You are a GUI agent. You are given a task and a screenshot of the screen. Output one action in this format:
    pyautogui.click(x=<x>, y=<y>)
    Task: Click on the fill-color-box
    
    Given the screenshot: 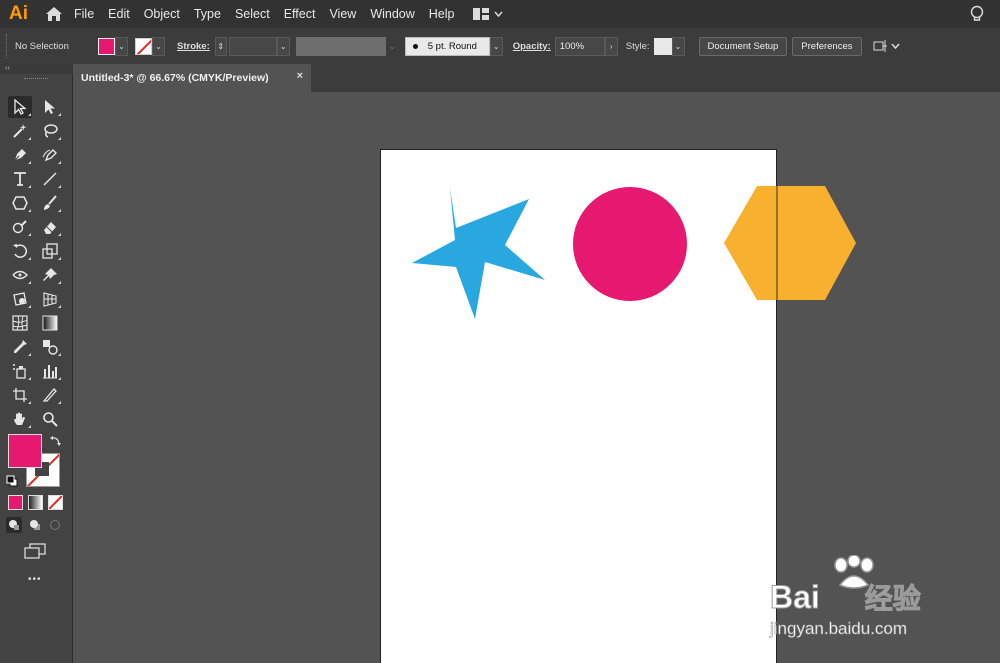 What is the action you would take?
    pyautogui.click(x=25, y=451)
    